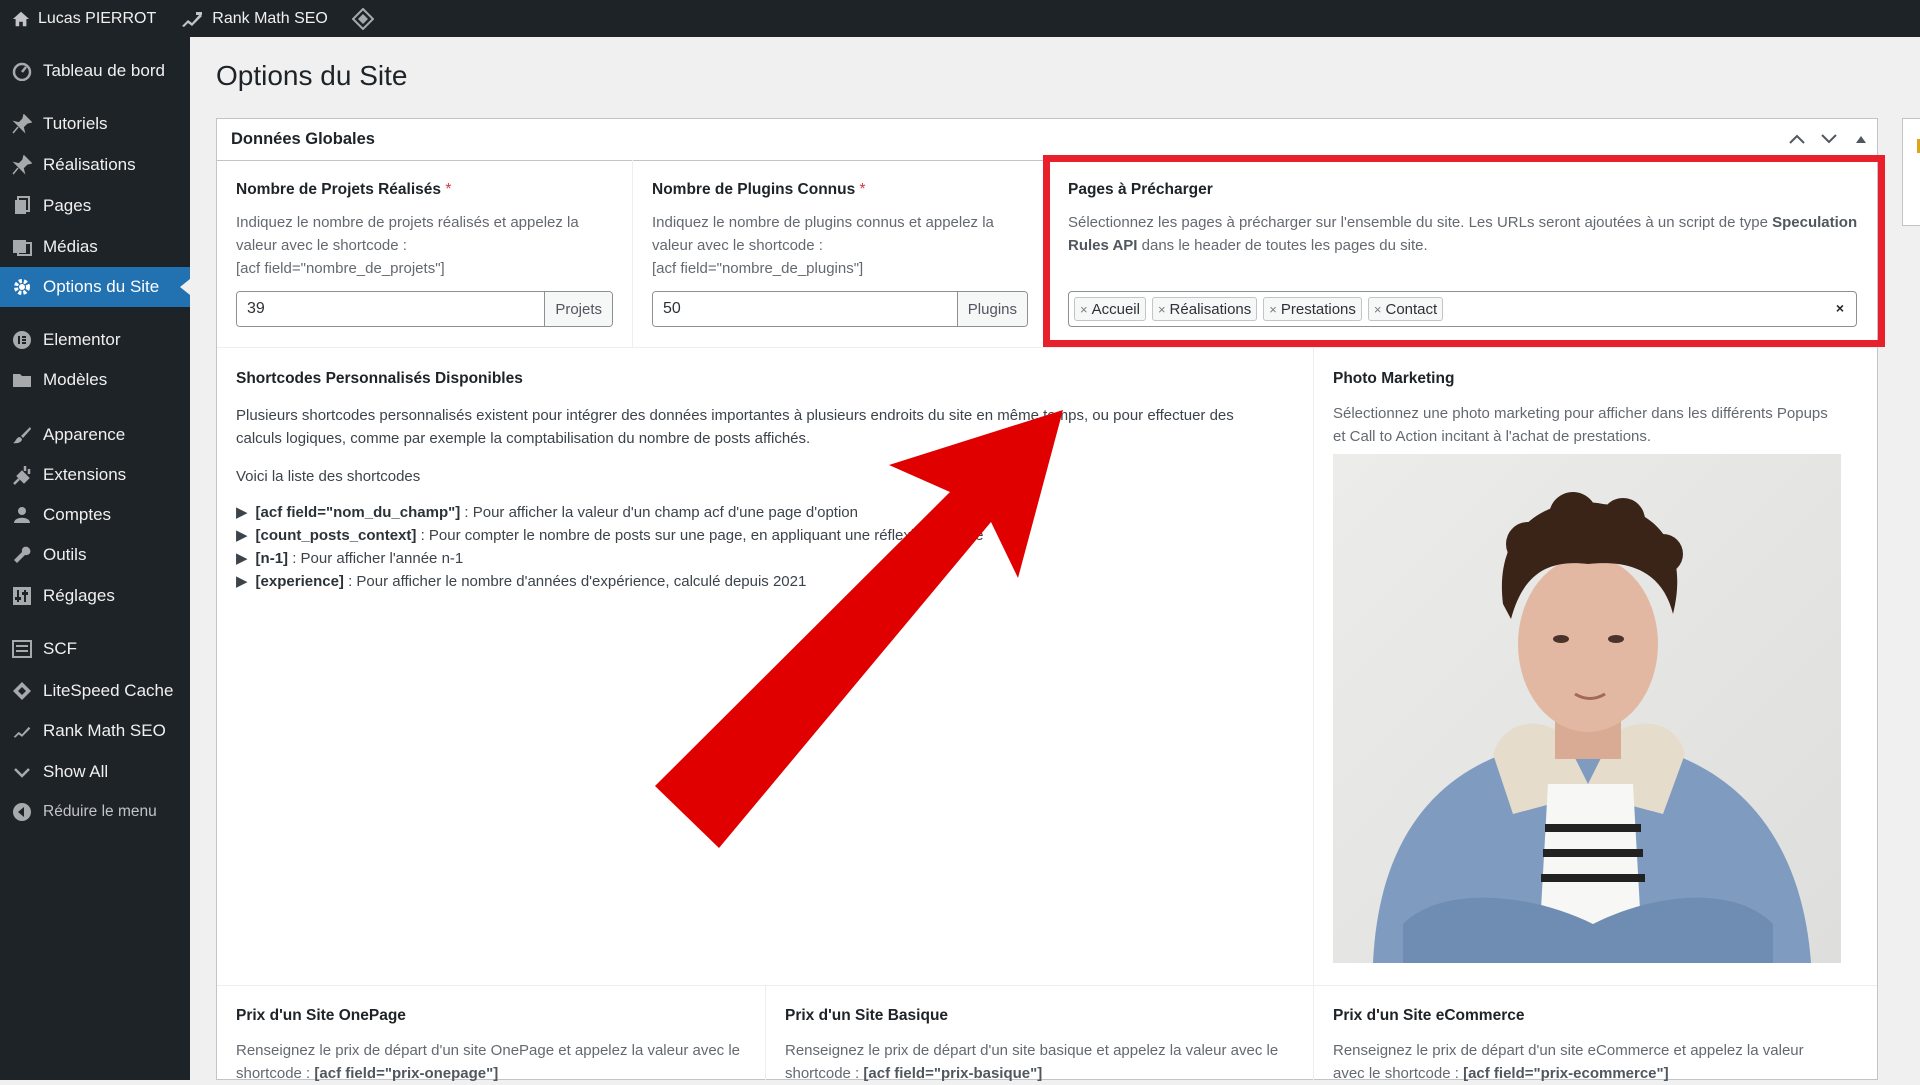 This screenshot has width=1920, height=1085. I want to click on settings-icon, so click(22, 596).